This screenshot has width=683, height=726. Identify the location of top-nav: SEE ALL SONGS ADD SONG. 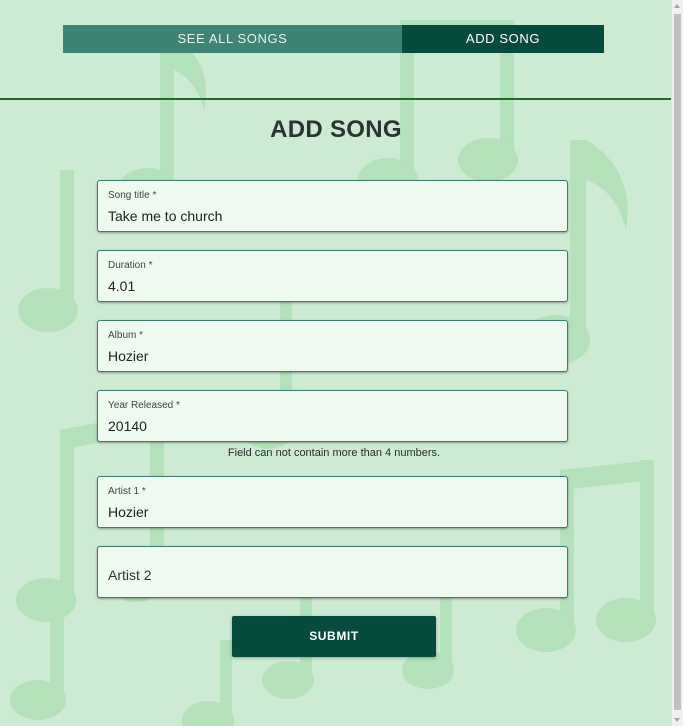
(333, 39).